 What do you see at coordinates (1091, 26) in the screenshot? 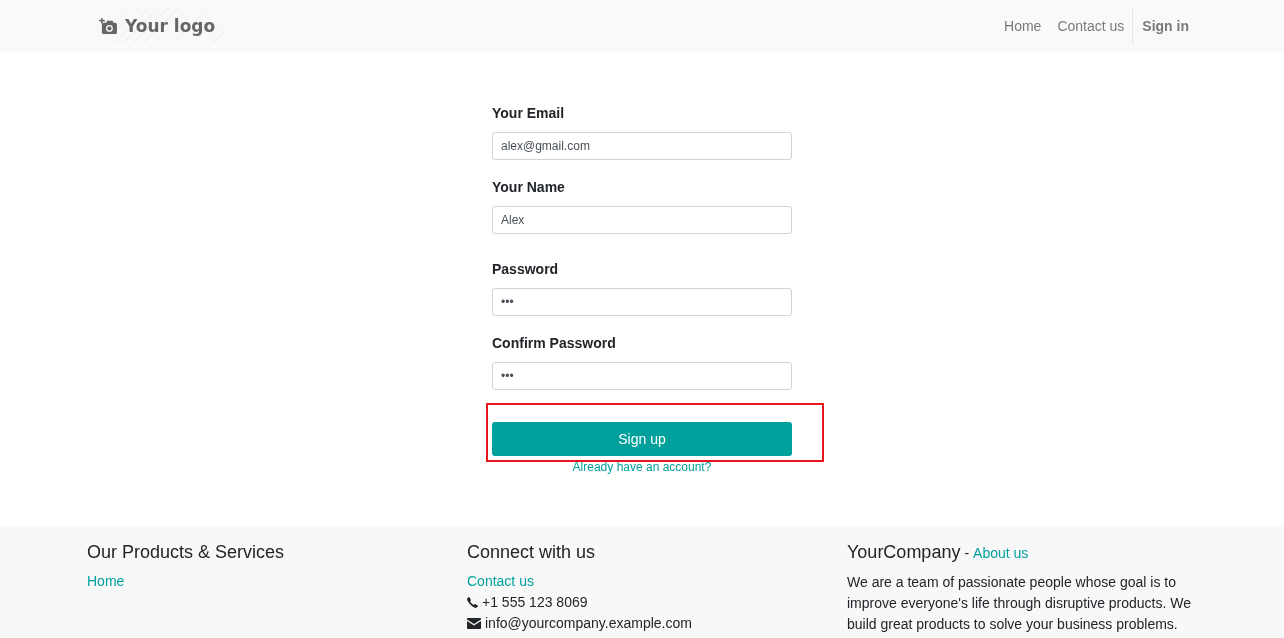
I see `nav-link: Contact us` at bounding box center [1091, 26].